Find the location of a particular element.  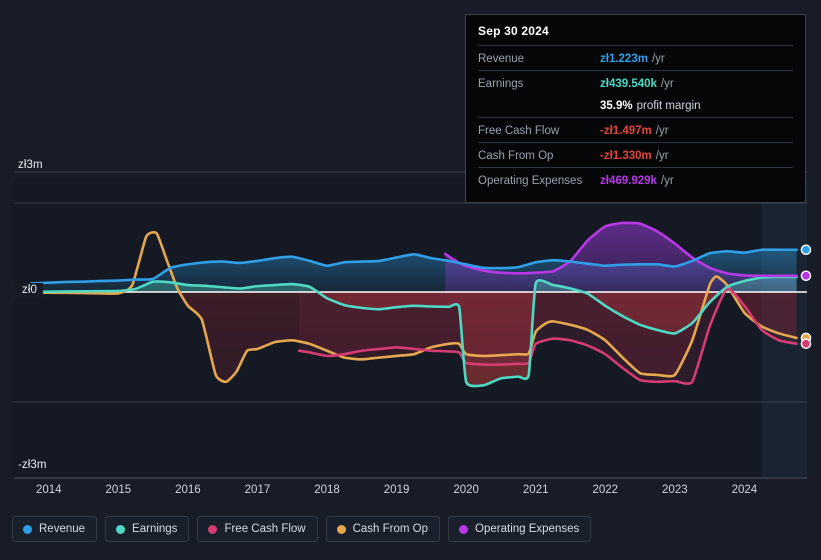

tooltip-row-value-wrap: zł439.540k/yr is located at coordinates (637, 83).